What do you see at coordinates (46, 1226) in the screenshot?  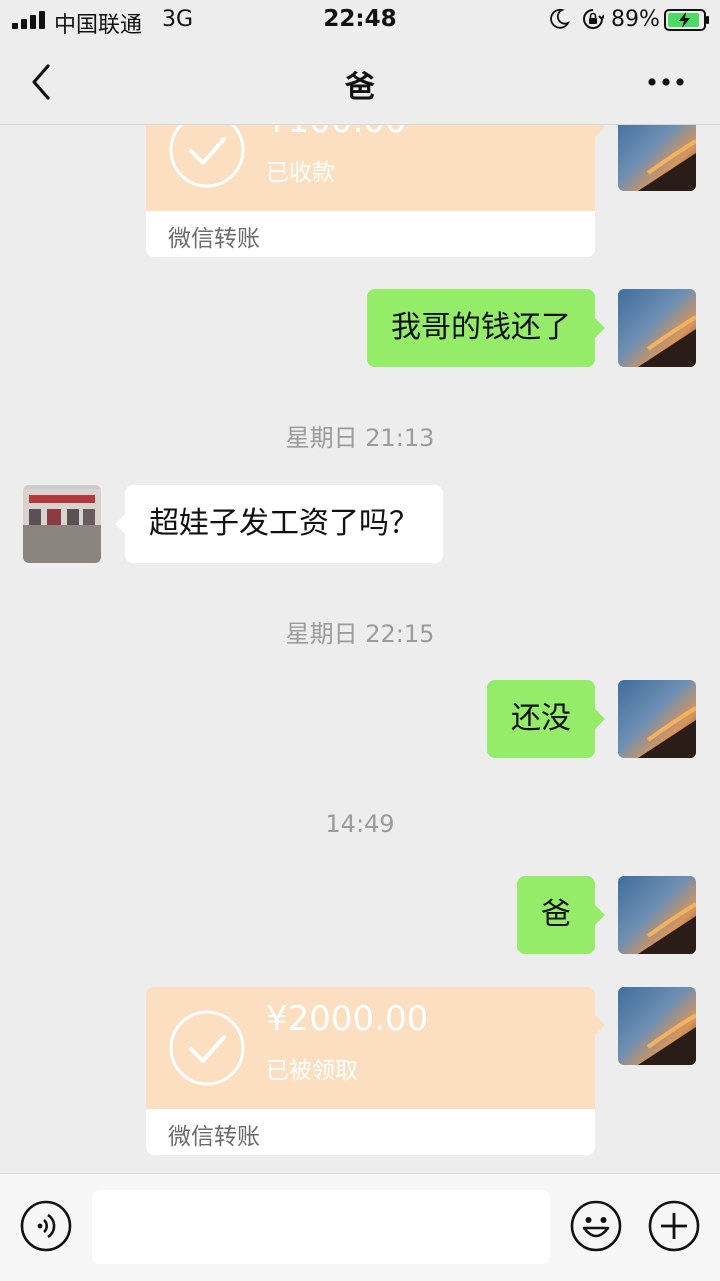 I see `voice-icon` at bounding box center [46, 1226].